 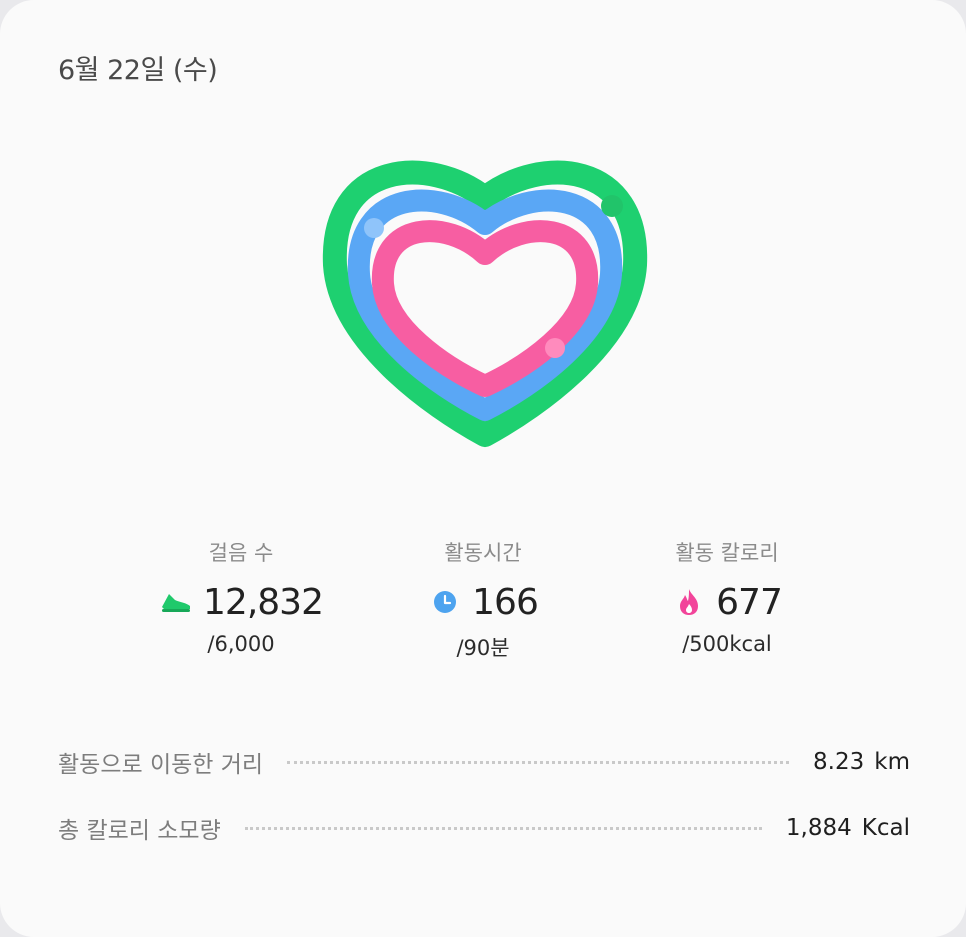 What do you see at coordinates (483, 648) in the screenshot?
I see `active-time-goal: /90분` at bounding box center [483, 648].